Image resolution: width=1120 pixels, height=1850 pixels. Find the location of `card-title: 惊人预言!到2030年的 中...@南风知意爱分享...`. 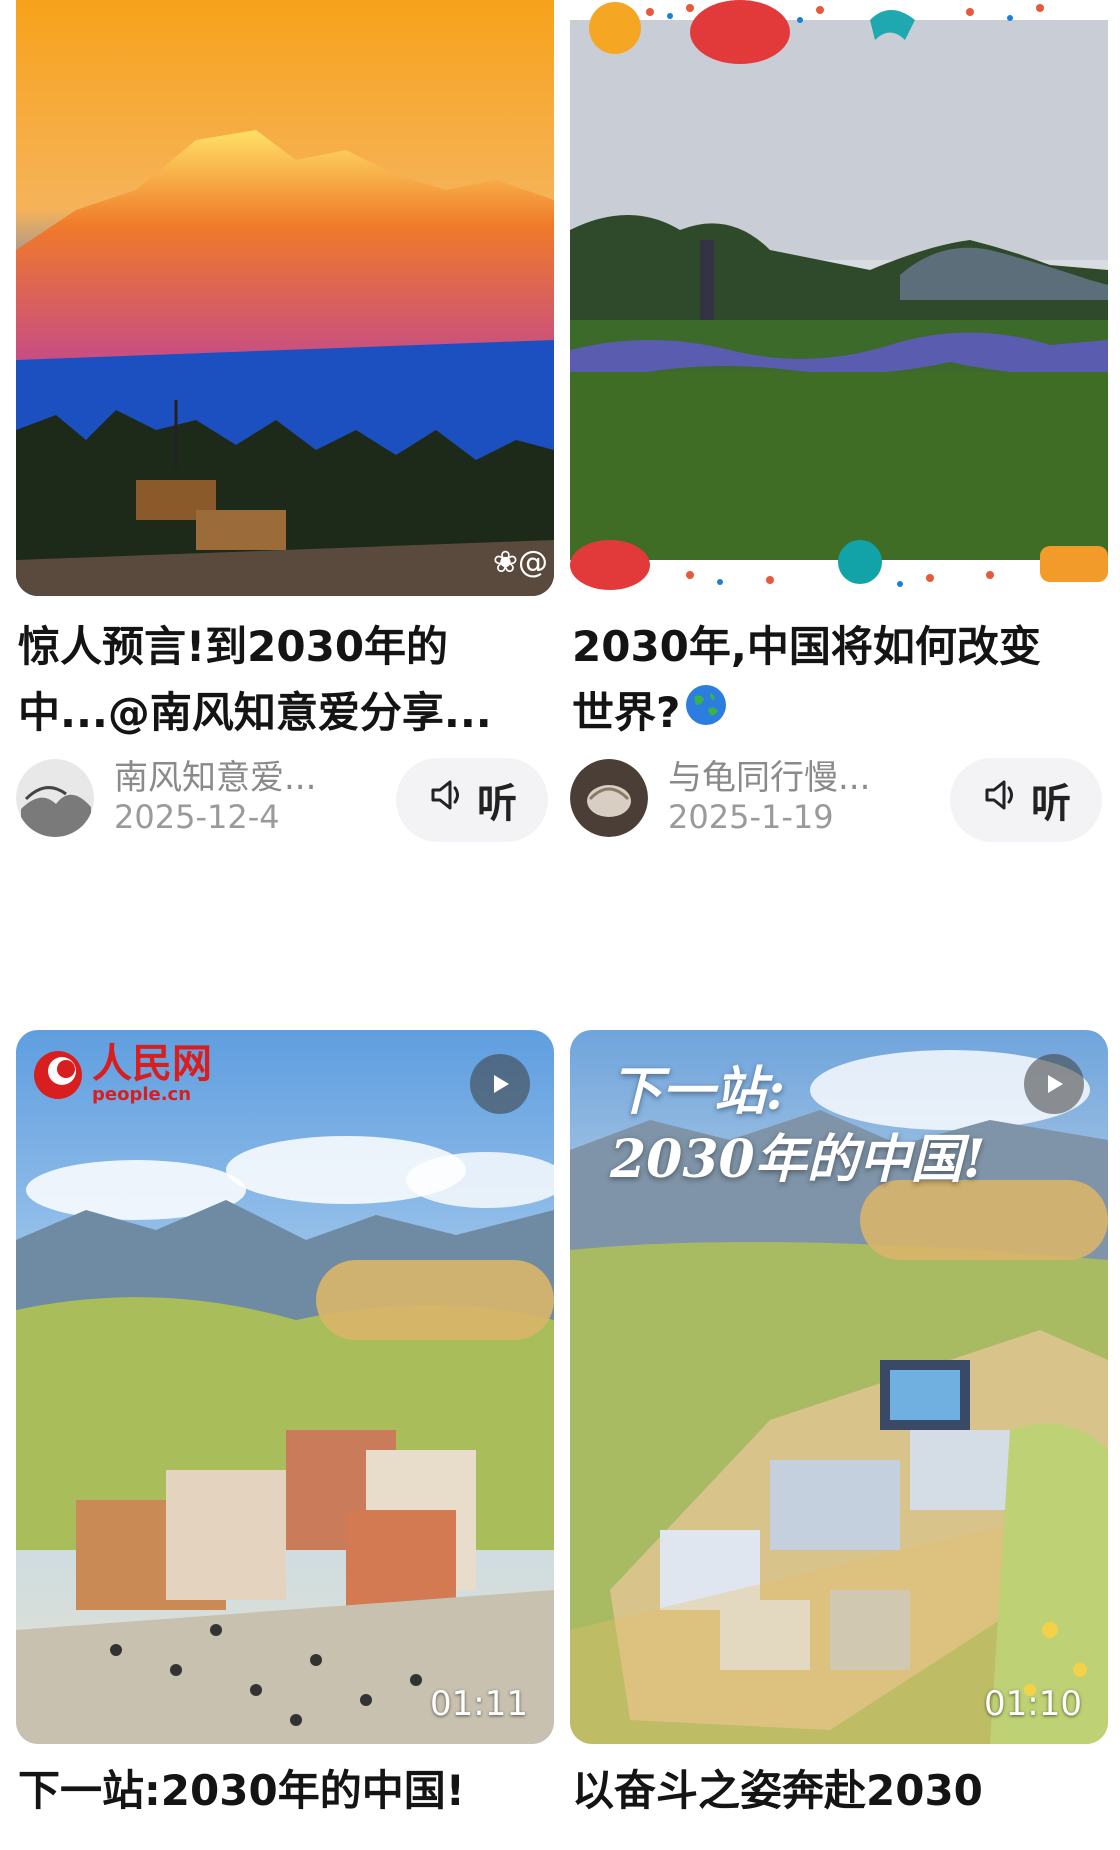

card-title: 惊人预言!到2030年的 中...@南风知意爱分享... is located at coordinates (255, 680).